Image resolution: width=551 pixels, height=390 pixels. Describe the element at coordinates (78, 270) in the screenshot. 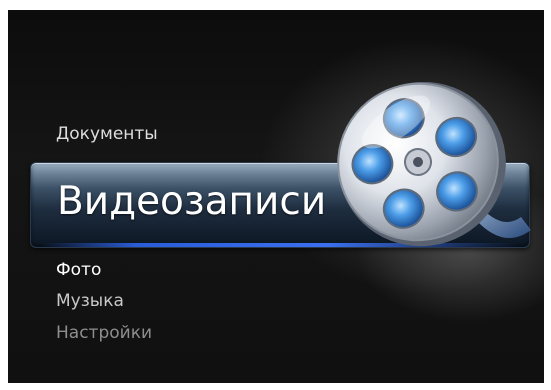

I see `menu-item-photo: Фото` at that location.